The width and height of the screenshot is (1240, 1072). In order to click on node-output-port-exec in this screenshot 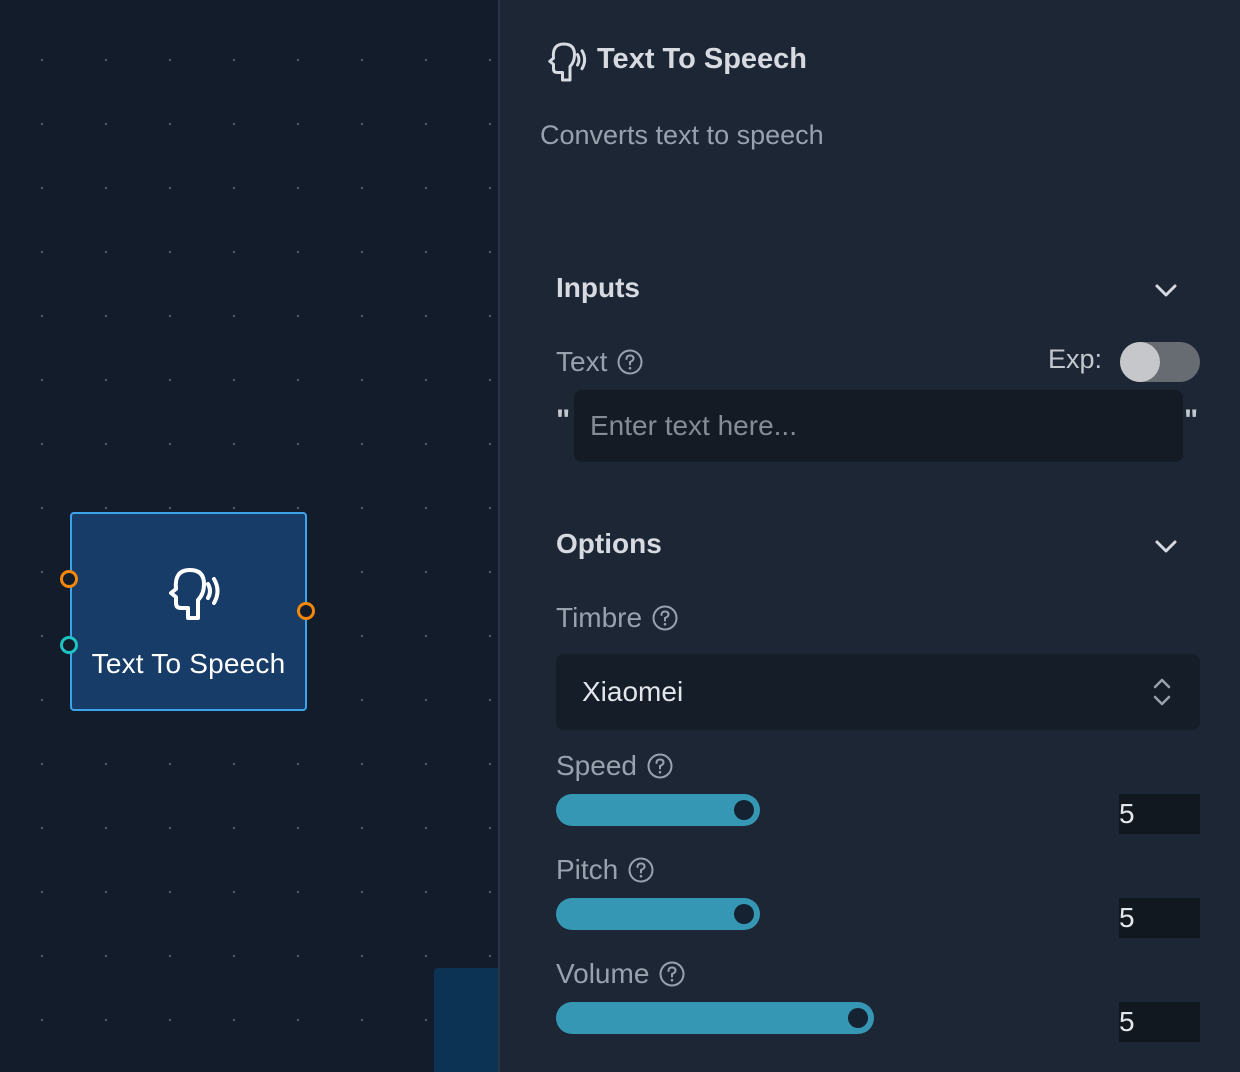, I will do `click(306, 611)`.